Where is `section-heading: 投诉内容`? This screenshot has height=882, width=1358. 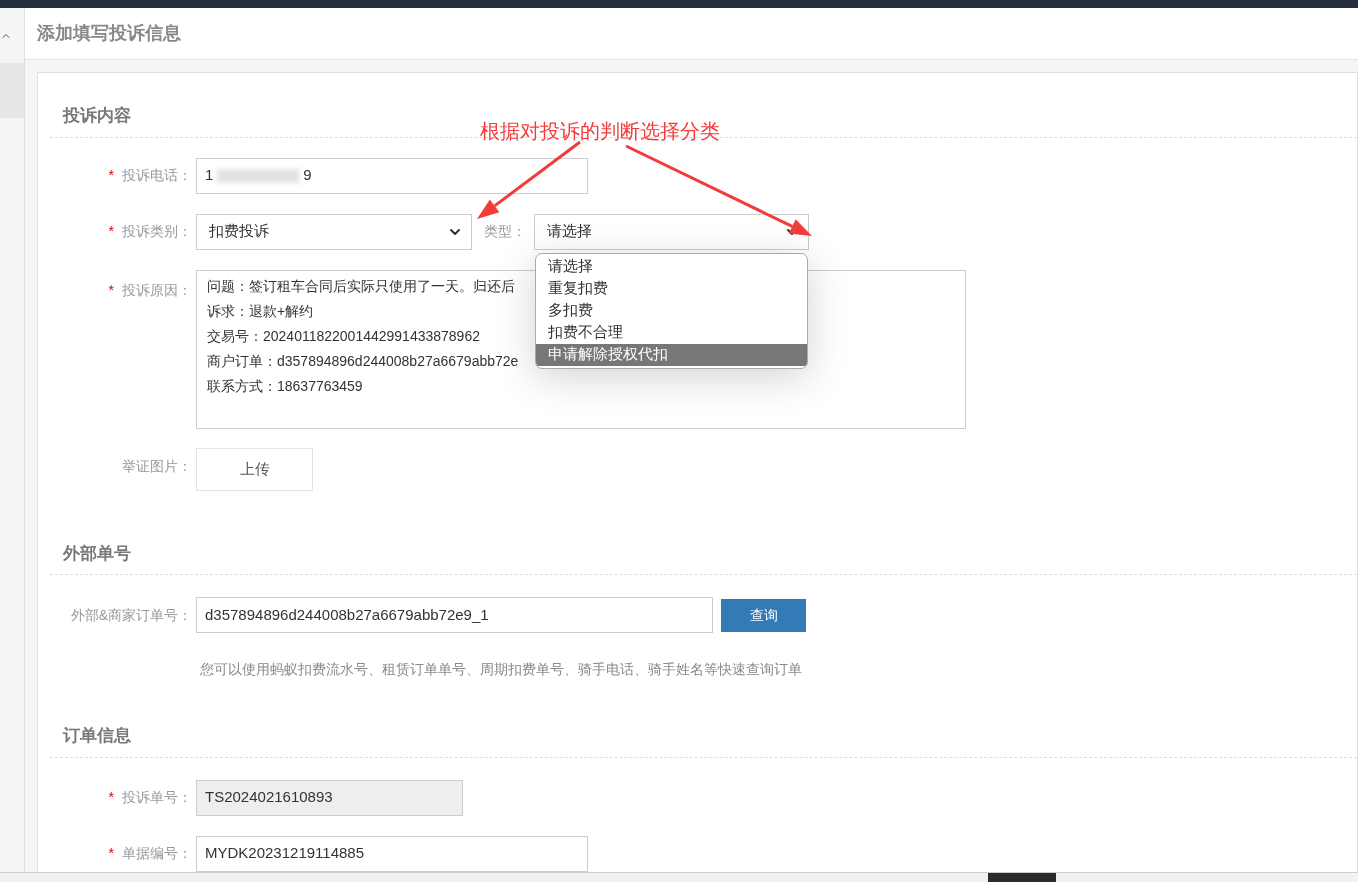 section-heading: 投诉内容 is located at coordinates (97, 115).